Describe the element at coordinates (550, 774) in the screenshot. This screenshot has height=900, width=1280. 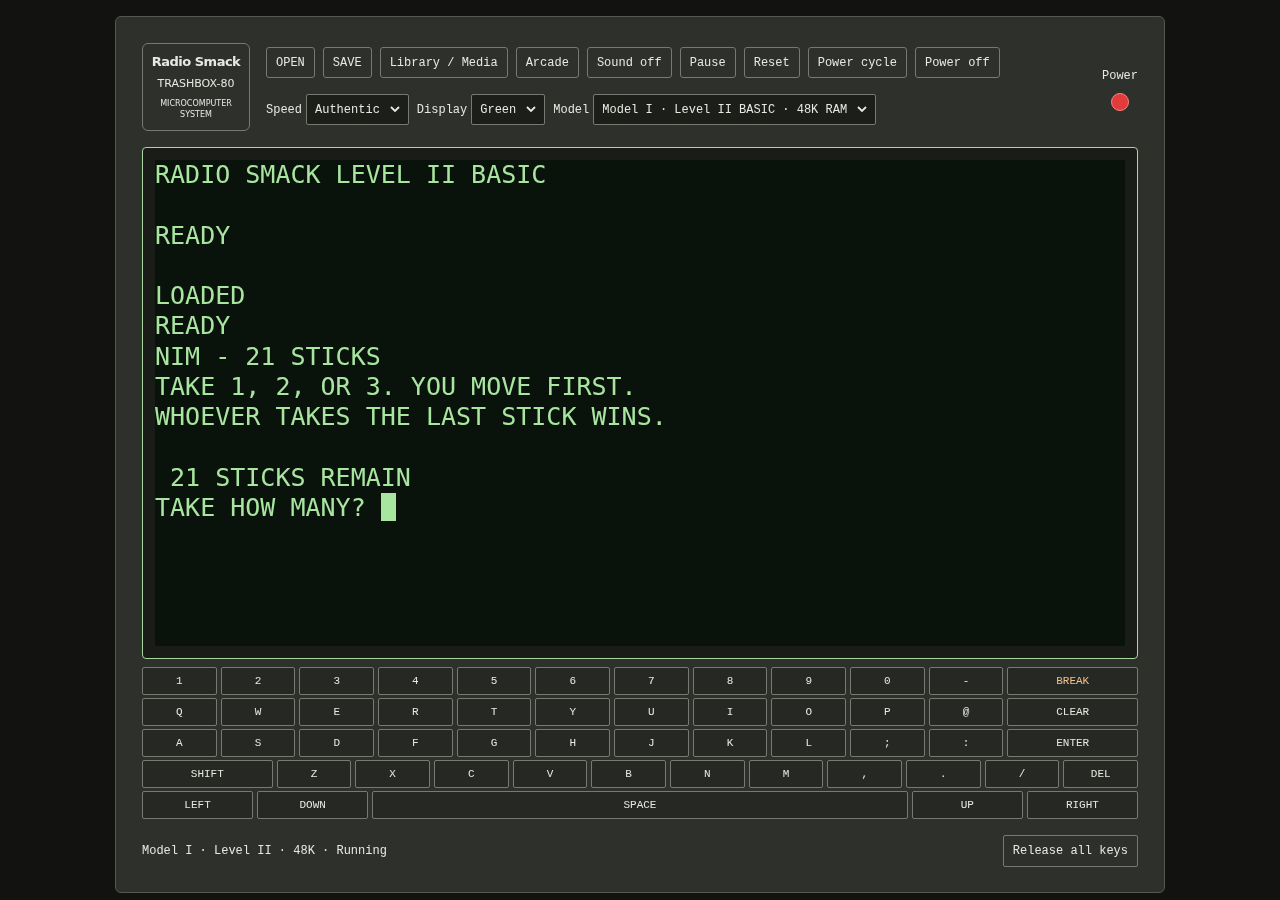
I see `keyboard-key: V` at that location.